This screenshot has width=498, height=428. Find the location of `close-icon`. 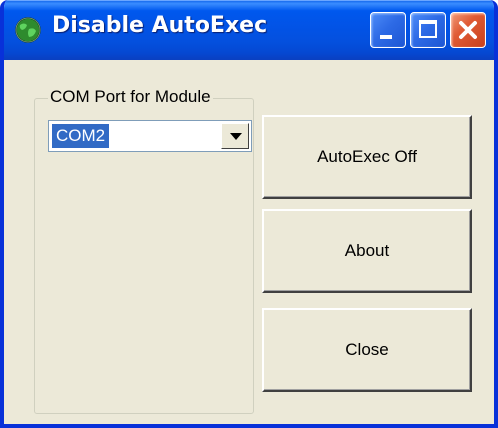

close-icon is located at coordinates (468, 30).